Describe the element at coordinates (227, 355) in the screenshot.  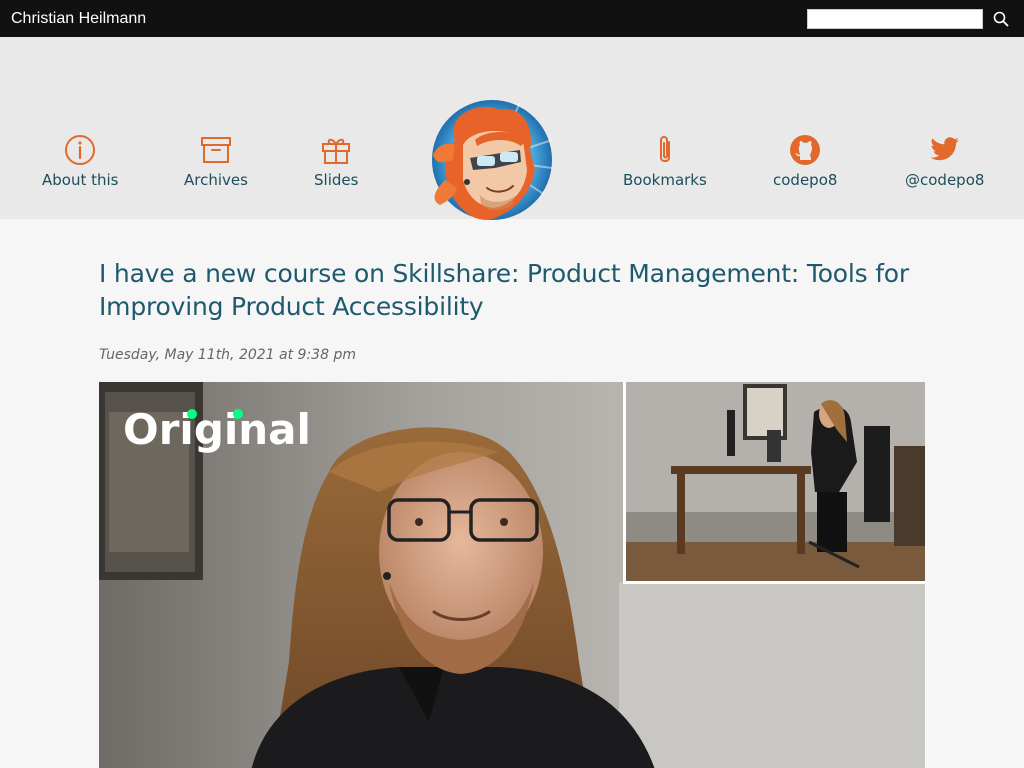
I see `post-date: Tuesday, May 11th, 2021 at 9:38 pm` at that location.